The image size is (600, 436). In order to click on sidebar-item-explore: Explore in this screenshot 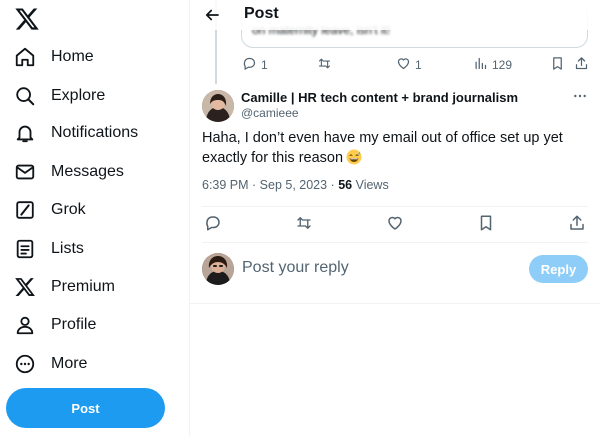, I will do `click(59, 96)`.